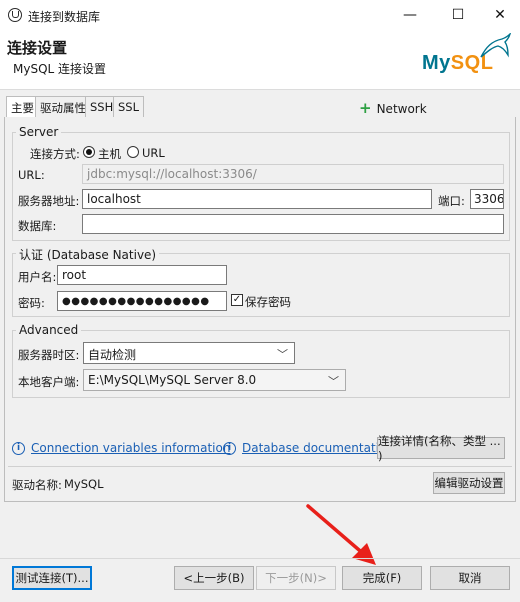 This screenshot has height=602, width=520. What do you see at coordinates (436, 63) in the screenshot?
I see `mysql-logo-my: My` at bounding box center [436, 63].